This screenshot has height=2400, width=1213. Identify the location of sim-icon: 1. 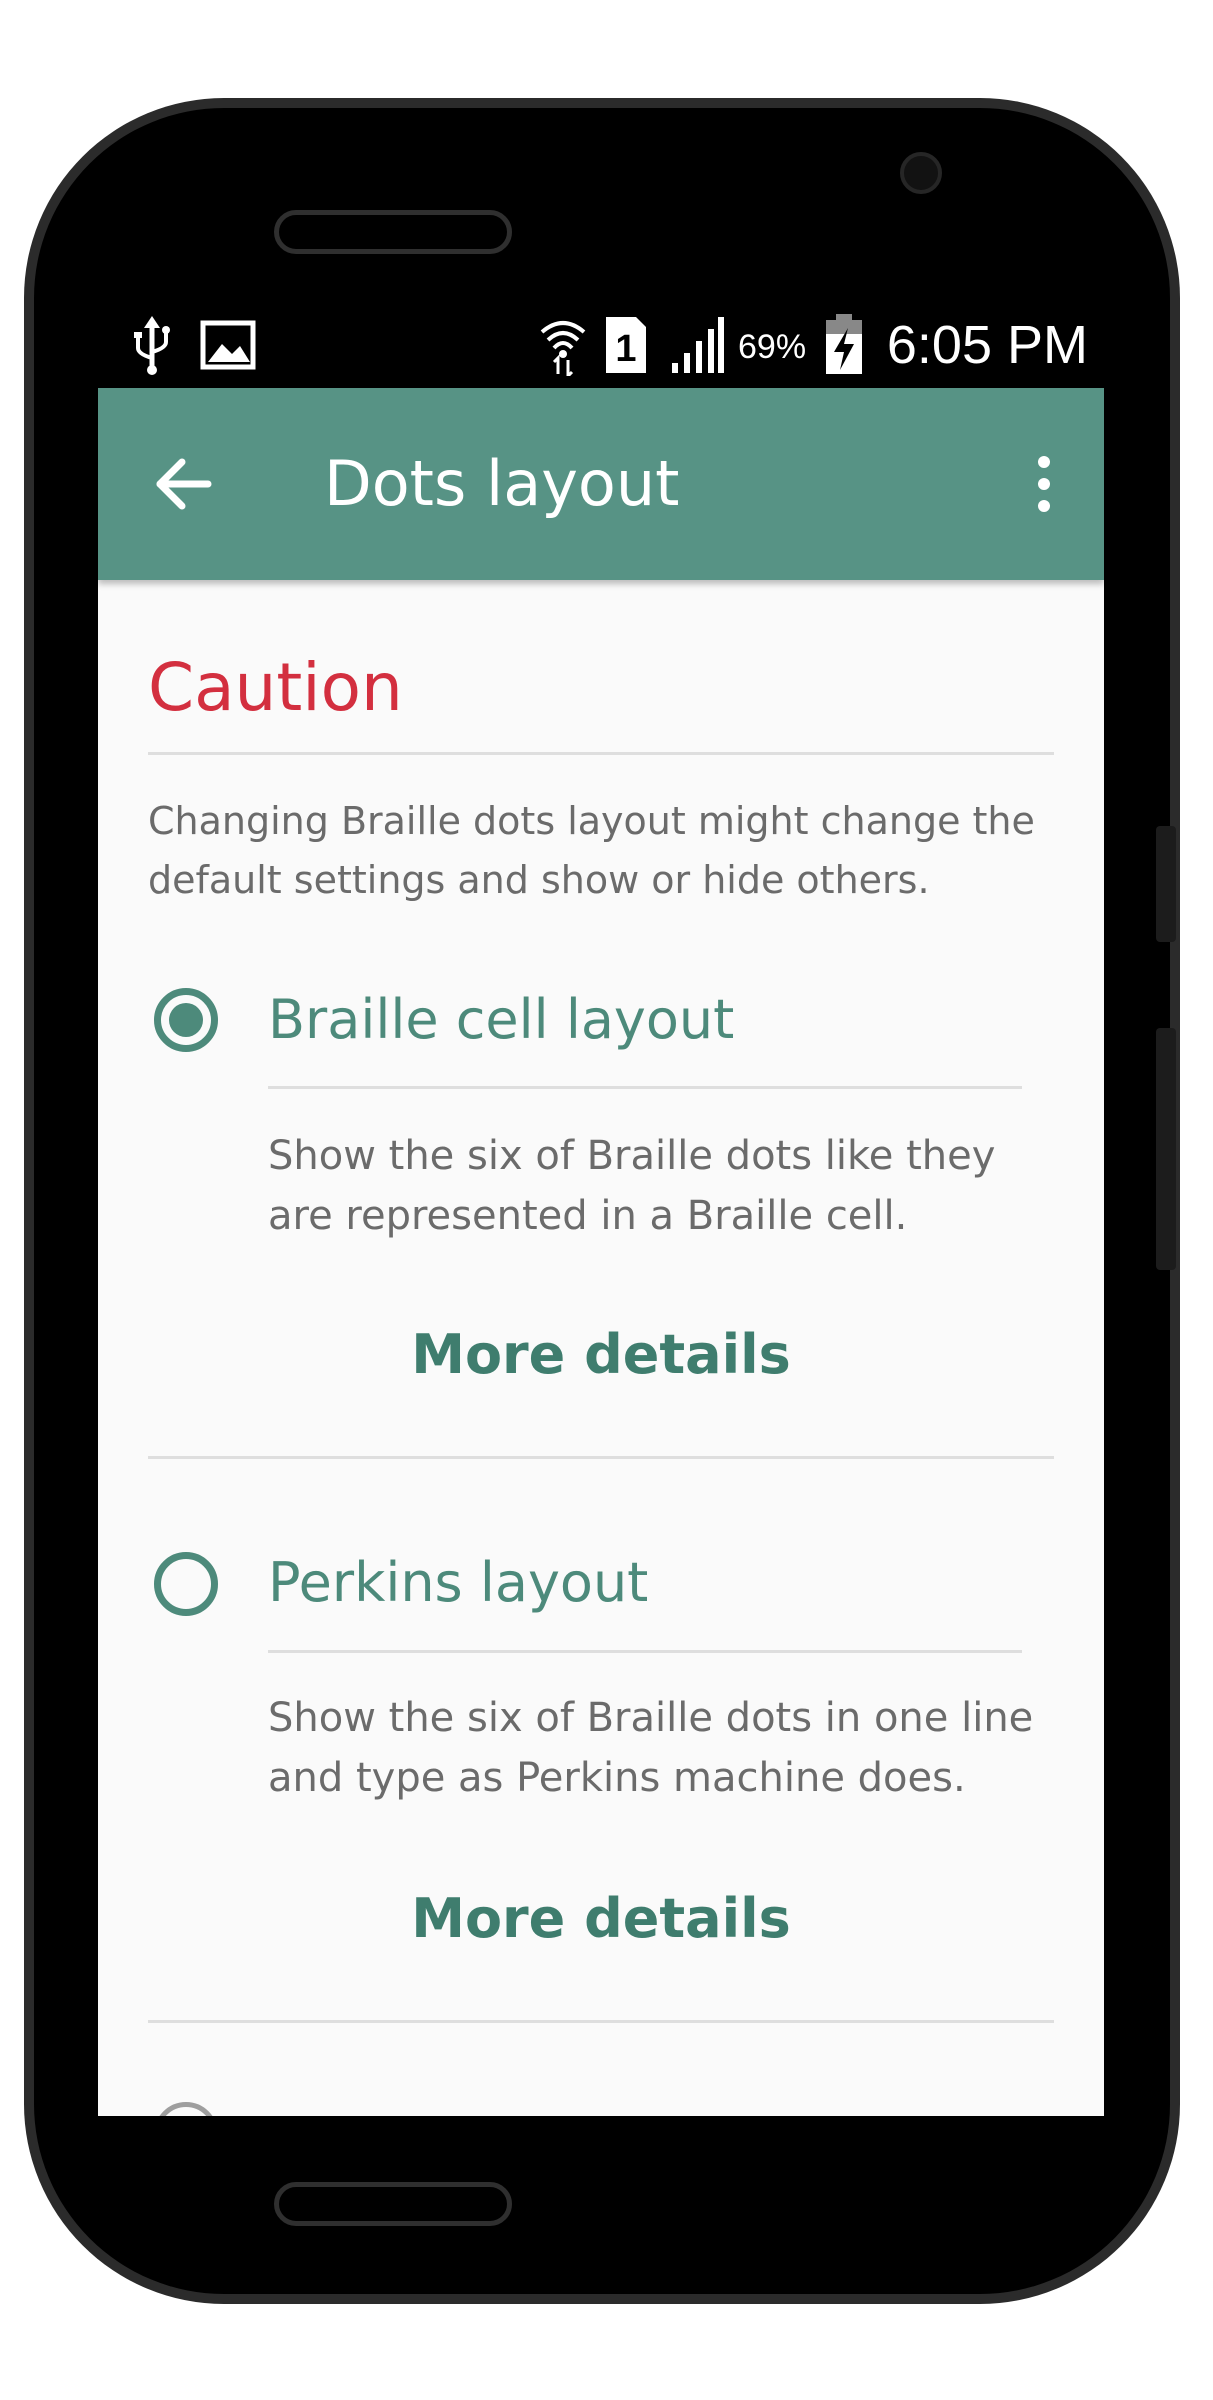
(626, 345).